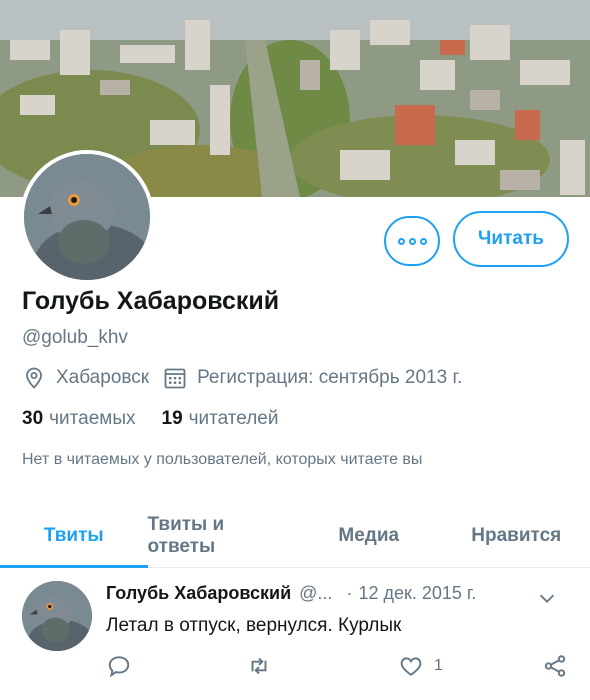 This screenshot has height=700, width=590. I want to click on reply-button, so click(119, 666).